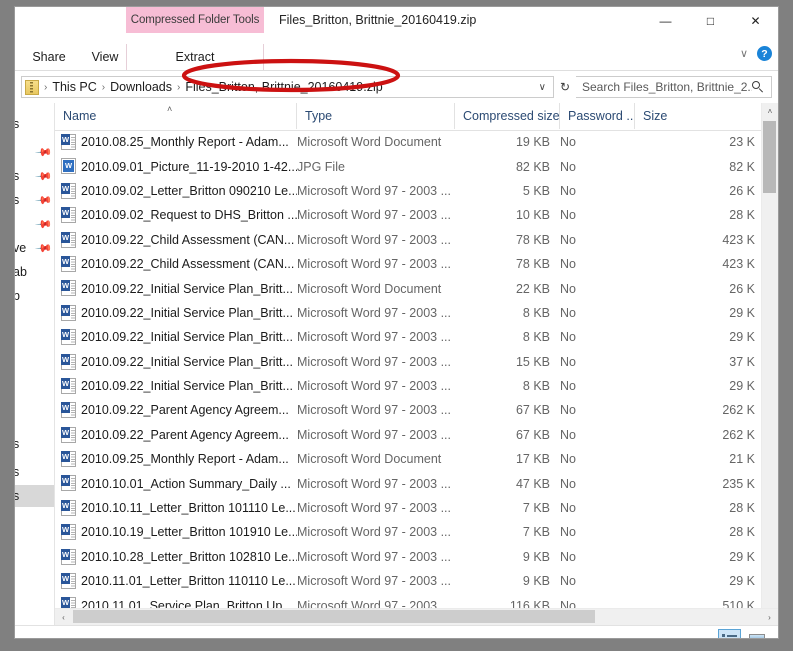 This screenshot has height=651, width=793. Describe the element at coordinates (756, 633) in the screenshot. I see `large-icons-view-button` at that location.